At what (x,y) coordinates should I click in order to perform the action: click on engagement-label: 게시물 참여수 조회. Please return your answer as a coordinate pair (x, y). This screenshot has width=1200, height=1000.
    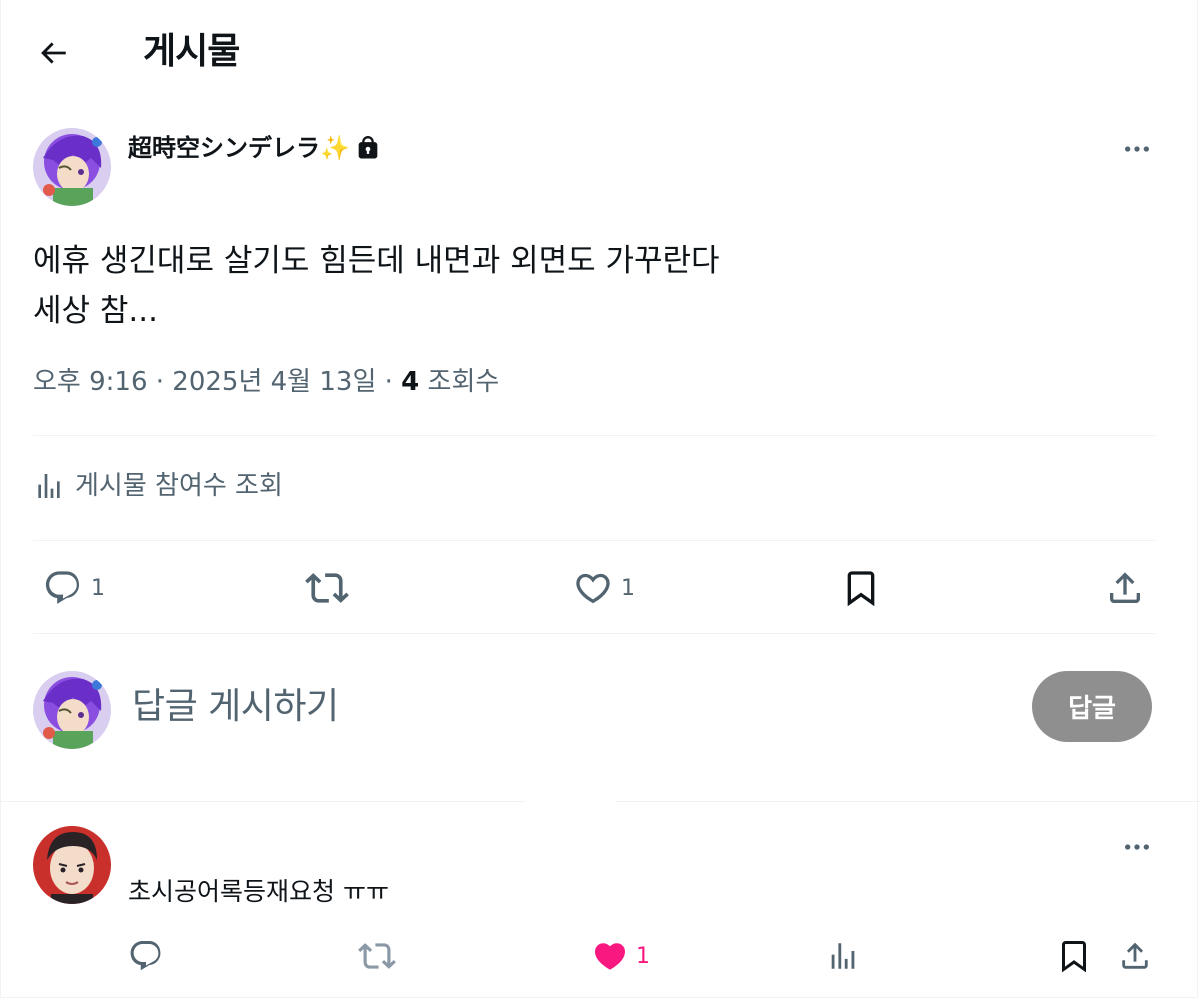
    Looking at the image, I should click on (179, 486).